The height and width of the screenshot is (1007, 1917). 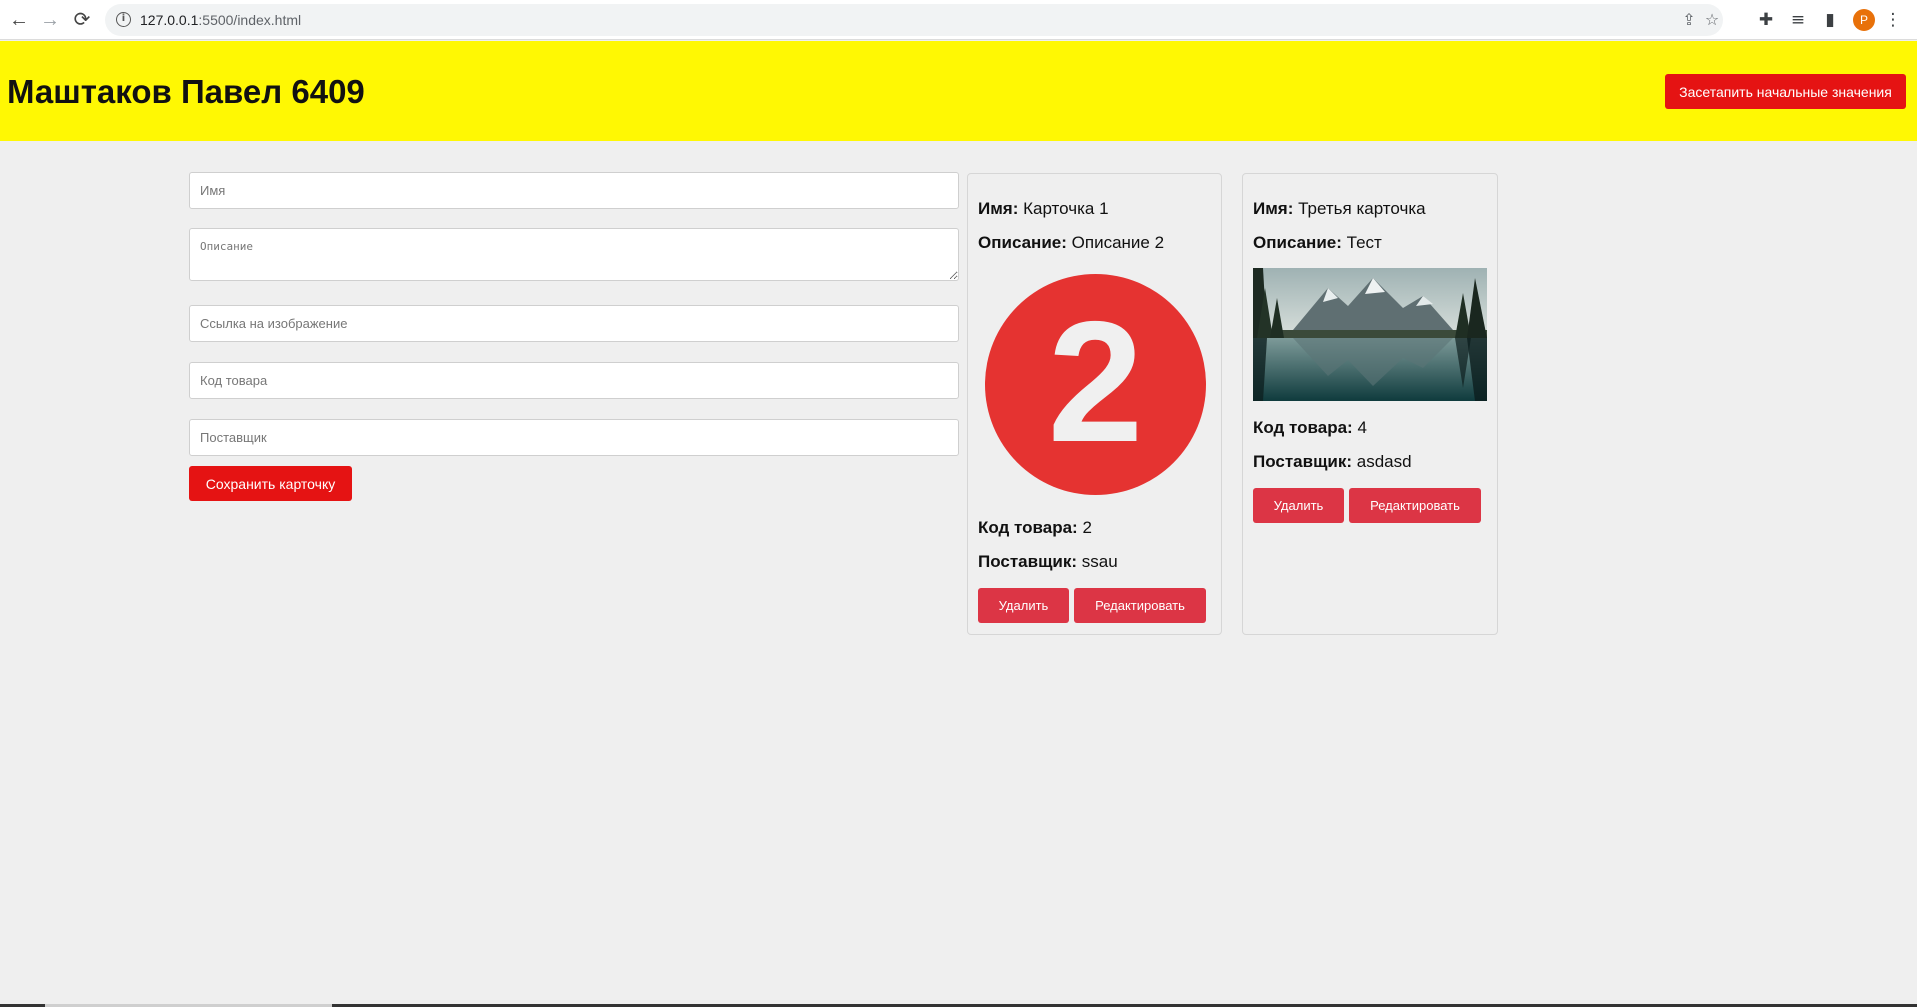 What do you see at coordinates (82, 20) in the screenshot?
I see `reload-icon: ⟳` at bounding box center [82, 20].